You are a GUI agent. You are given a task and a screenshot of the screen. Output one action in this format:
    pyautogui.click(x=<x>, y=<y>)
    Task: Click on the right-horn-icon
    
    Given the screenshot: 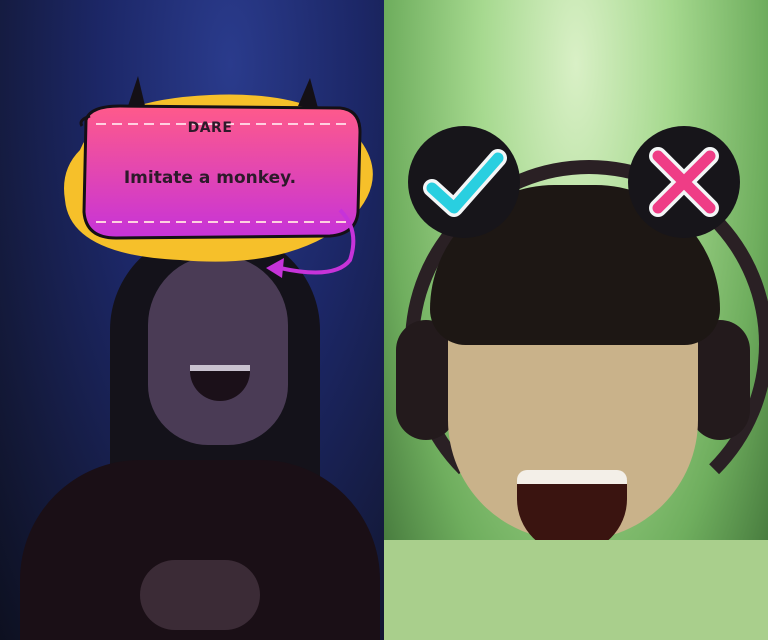 What is the action you would take?
    pyautogui.click(x=308, y=93)
    